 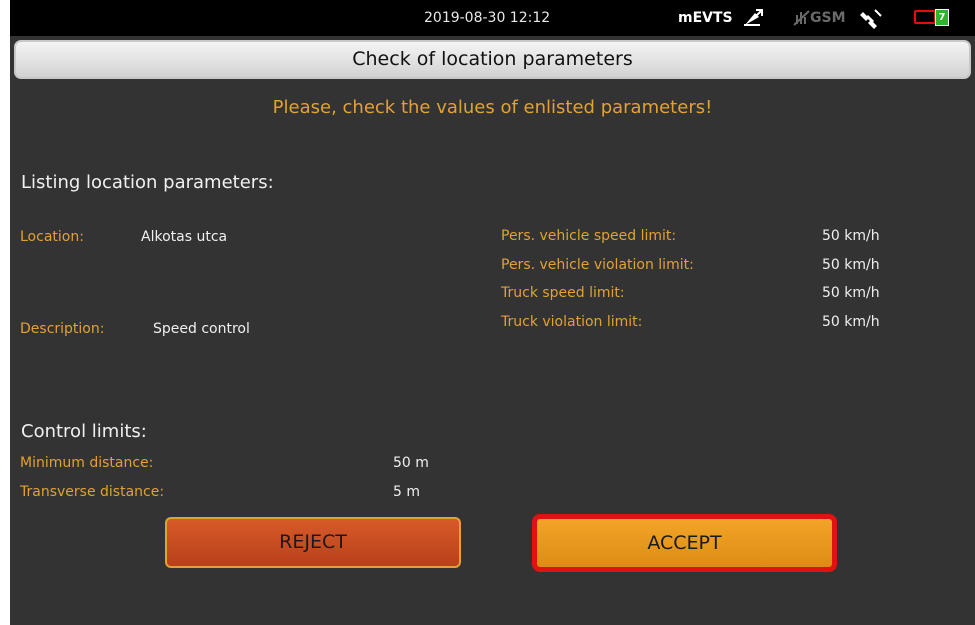 I want to click on reject-button: REJECT, so click(x=313, y=542).